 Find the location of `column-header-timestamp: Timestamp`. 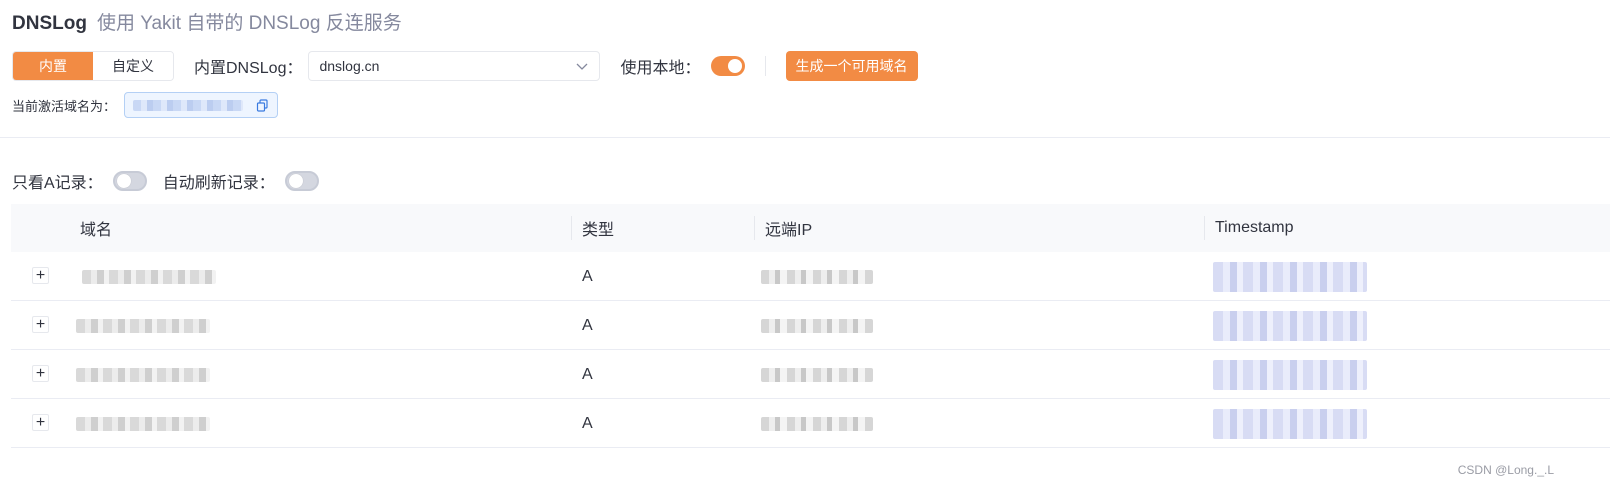

column-header-timestamp: Timestamp is located at coordinates (1254, 228).